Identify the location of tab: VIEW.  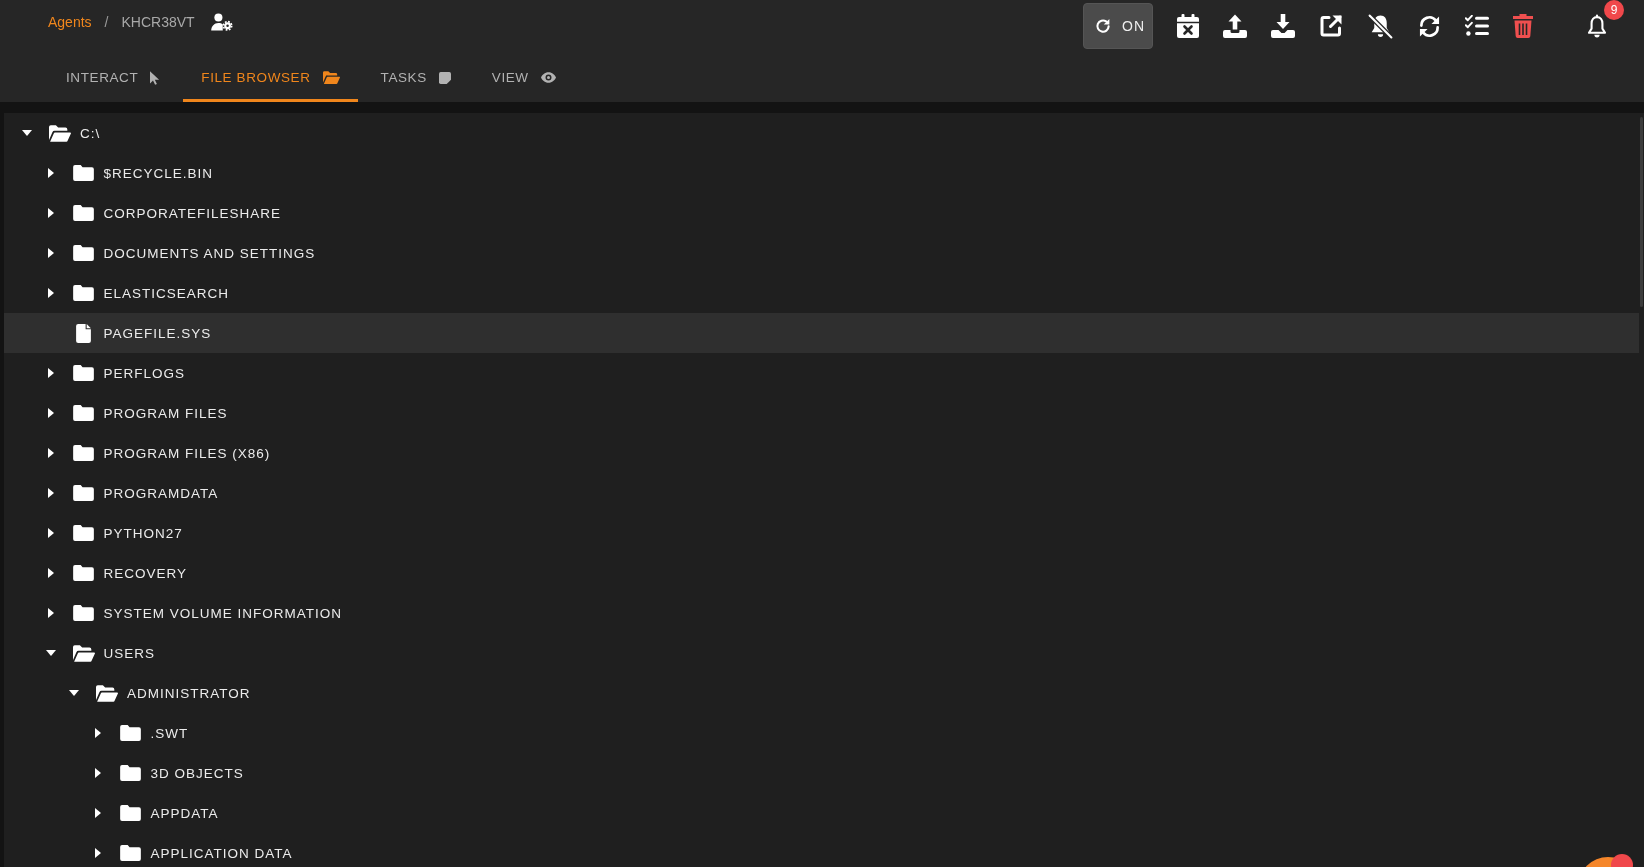
(523, 77).